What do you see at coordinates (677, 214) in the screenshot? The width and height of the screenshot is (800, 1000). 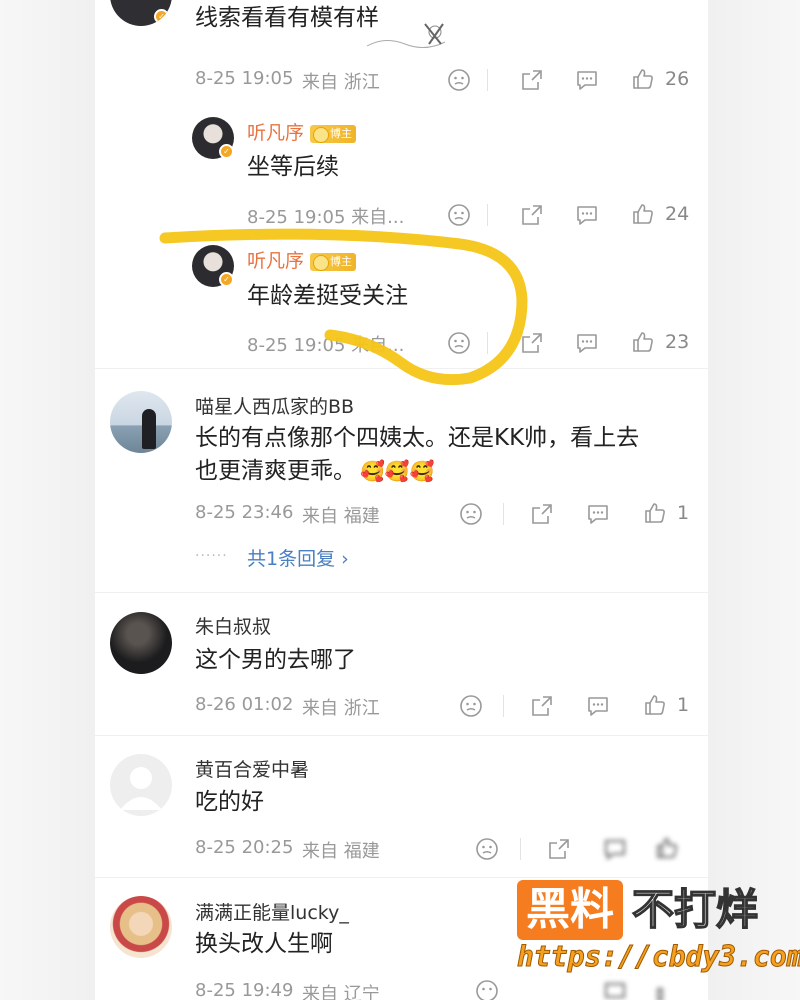 I see `like-count: 24` at bounding box center [677, 214].